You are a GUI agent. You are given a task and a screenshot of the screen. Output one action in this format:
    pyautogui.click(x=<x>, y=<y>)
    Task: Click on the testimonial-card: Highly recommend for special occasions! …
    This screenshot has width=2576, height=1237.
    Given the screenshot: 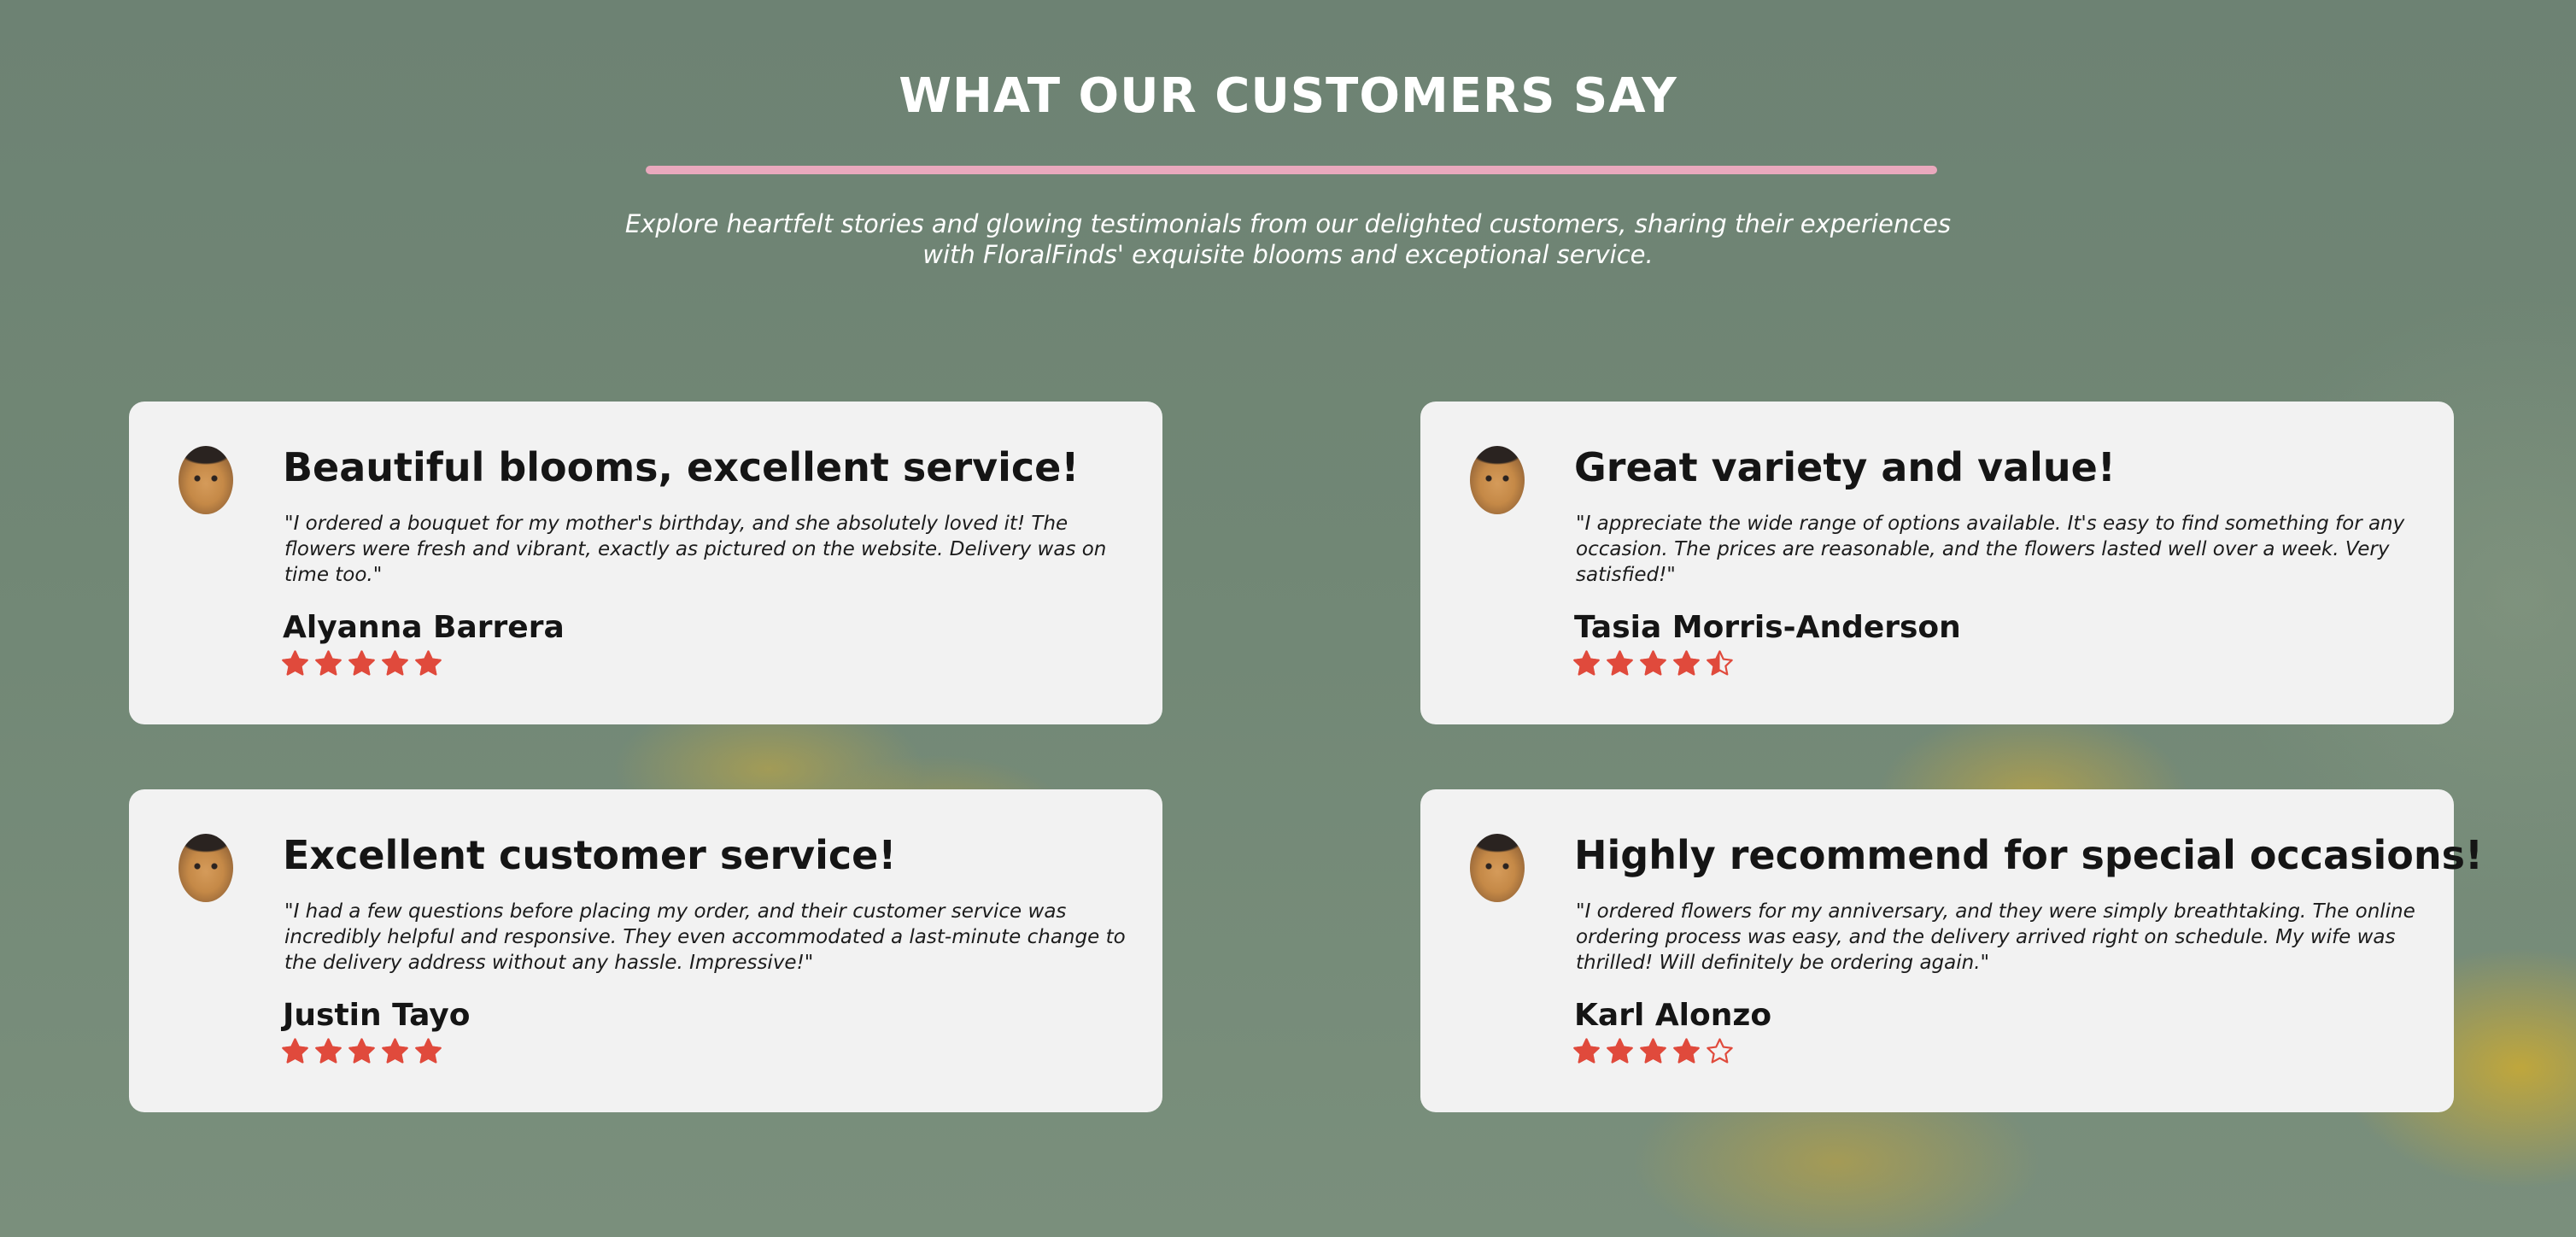 What is the action you would take?
    pyautogui.click(x=1951, y=950)
    